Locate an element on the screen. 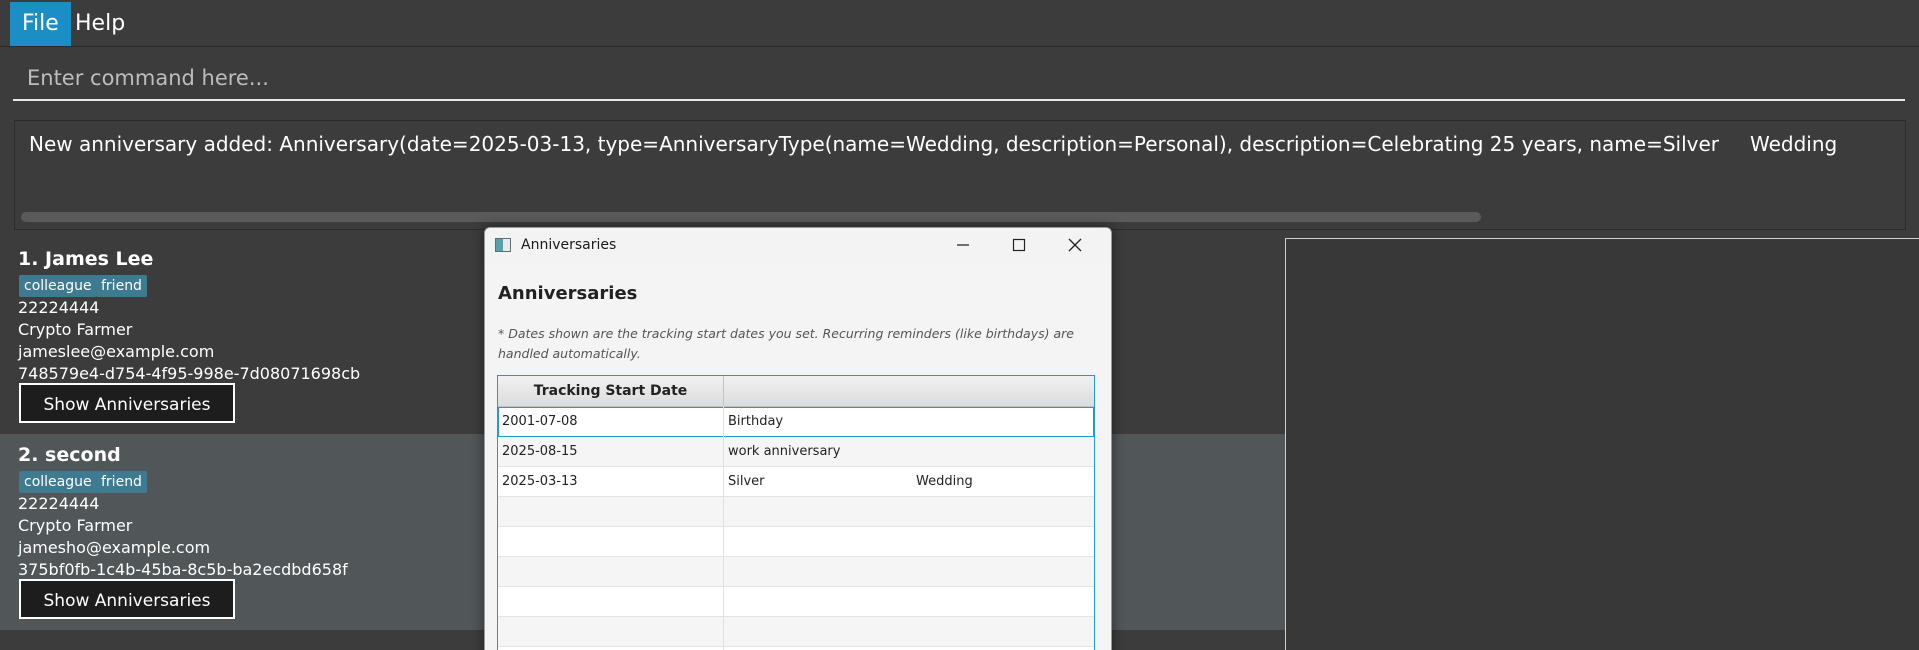 The image size is (1919, 650). table-header: Tracking Start Date is located at coordinates (796, 391).